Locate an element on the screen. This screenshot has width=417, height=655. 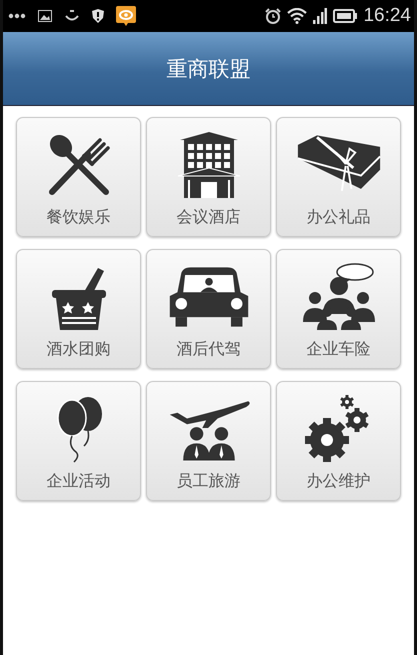
alarm-icon is located at coordinates (273, 16).